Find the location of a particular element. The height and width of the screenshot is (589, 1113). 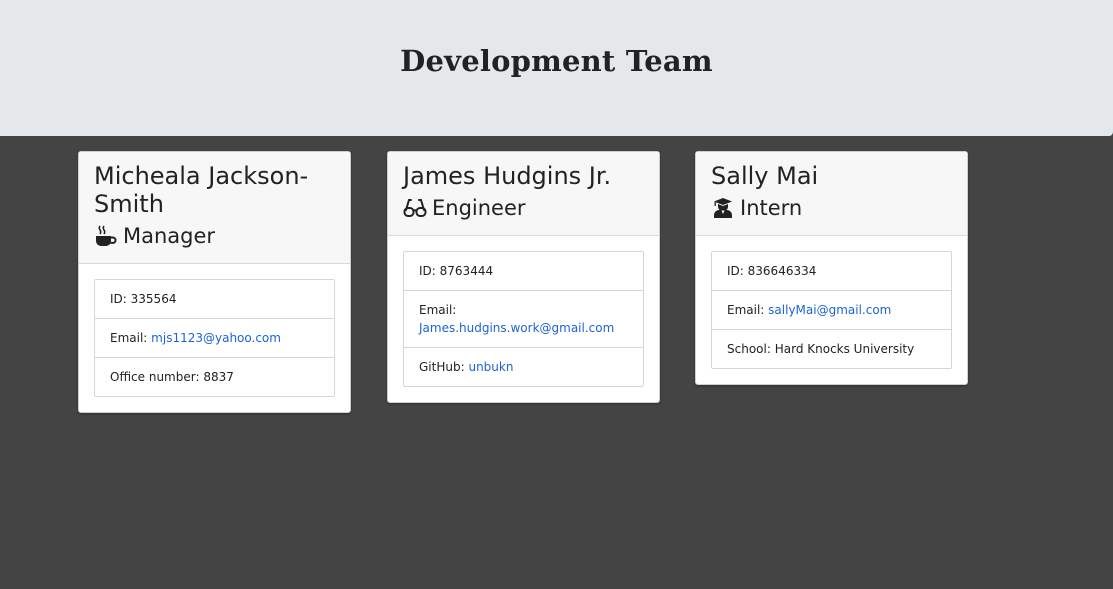

list-item-id: ID: 8763444 is located at coordinates (523, 271).